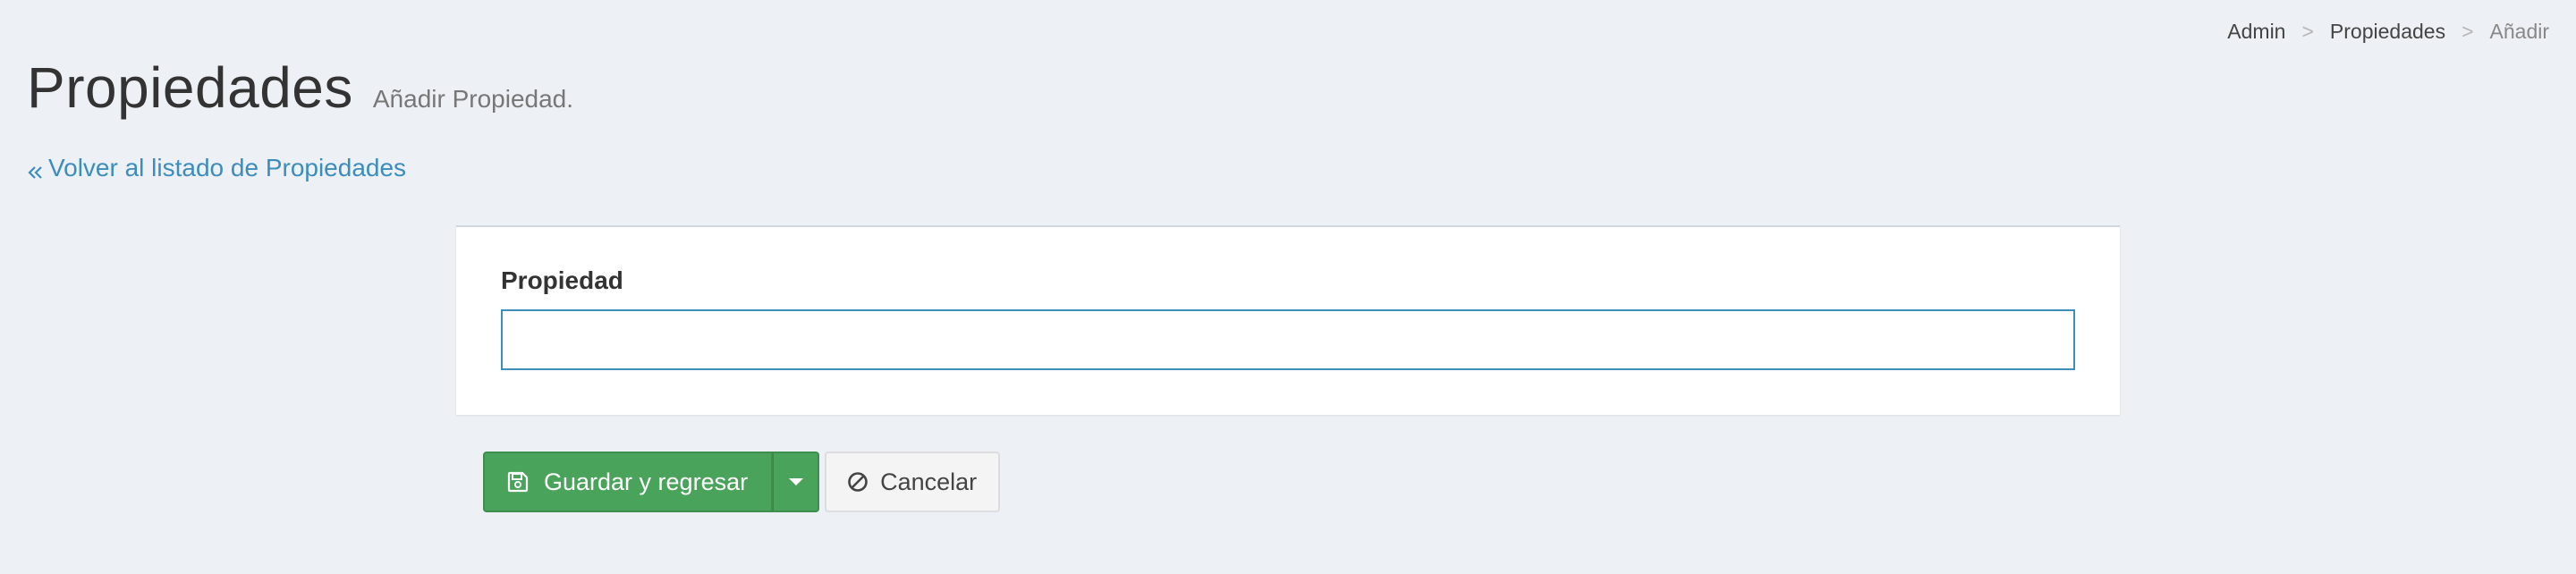  What do you see at coordinates (227, 167) in the screenshot?
I see `back-link-label: Volver al listado de Propiedades` at bounding box center [227, 167].